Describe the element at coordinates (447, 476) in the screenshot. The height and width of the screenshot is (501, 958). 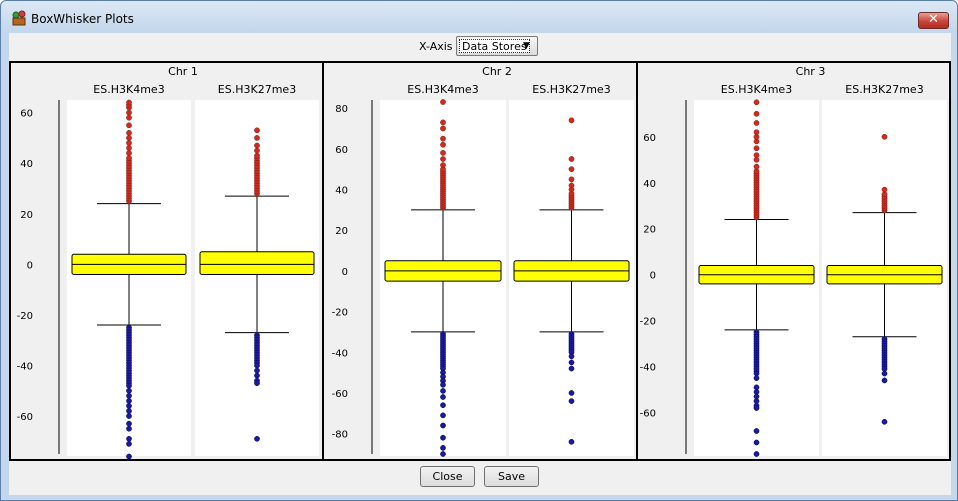
I see `close-button: Close` at that location.